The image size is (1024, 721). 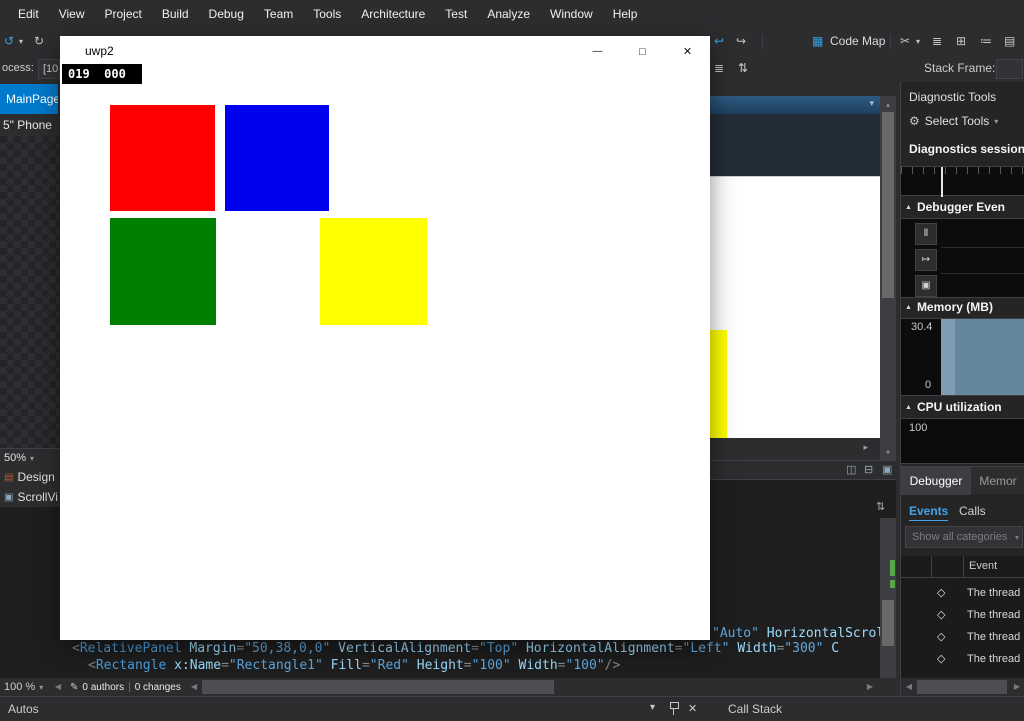 I want to click on menu-architecture: Architecture, so click(x=393, y=14).